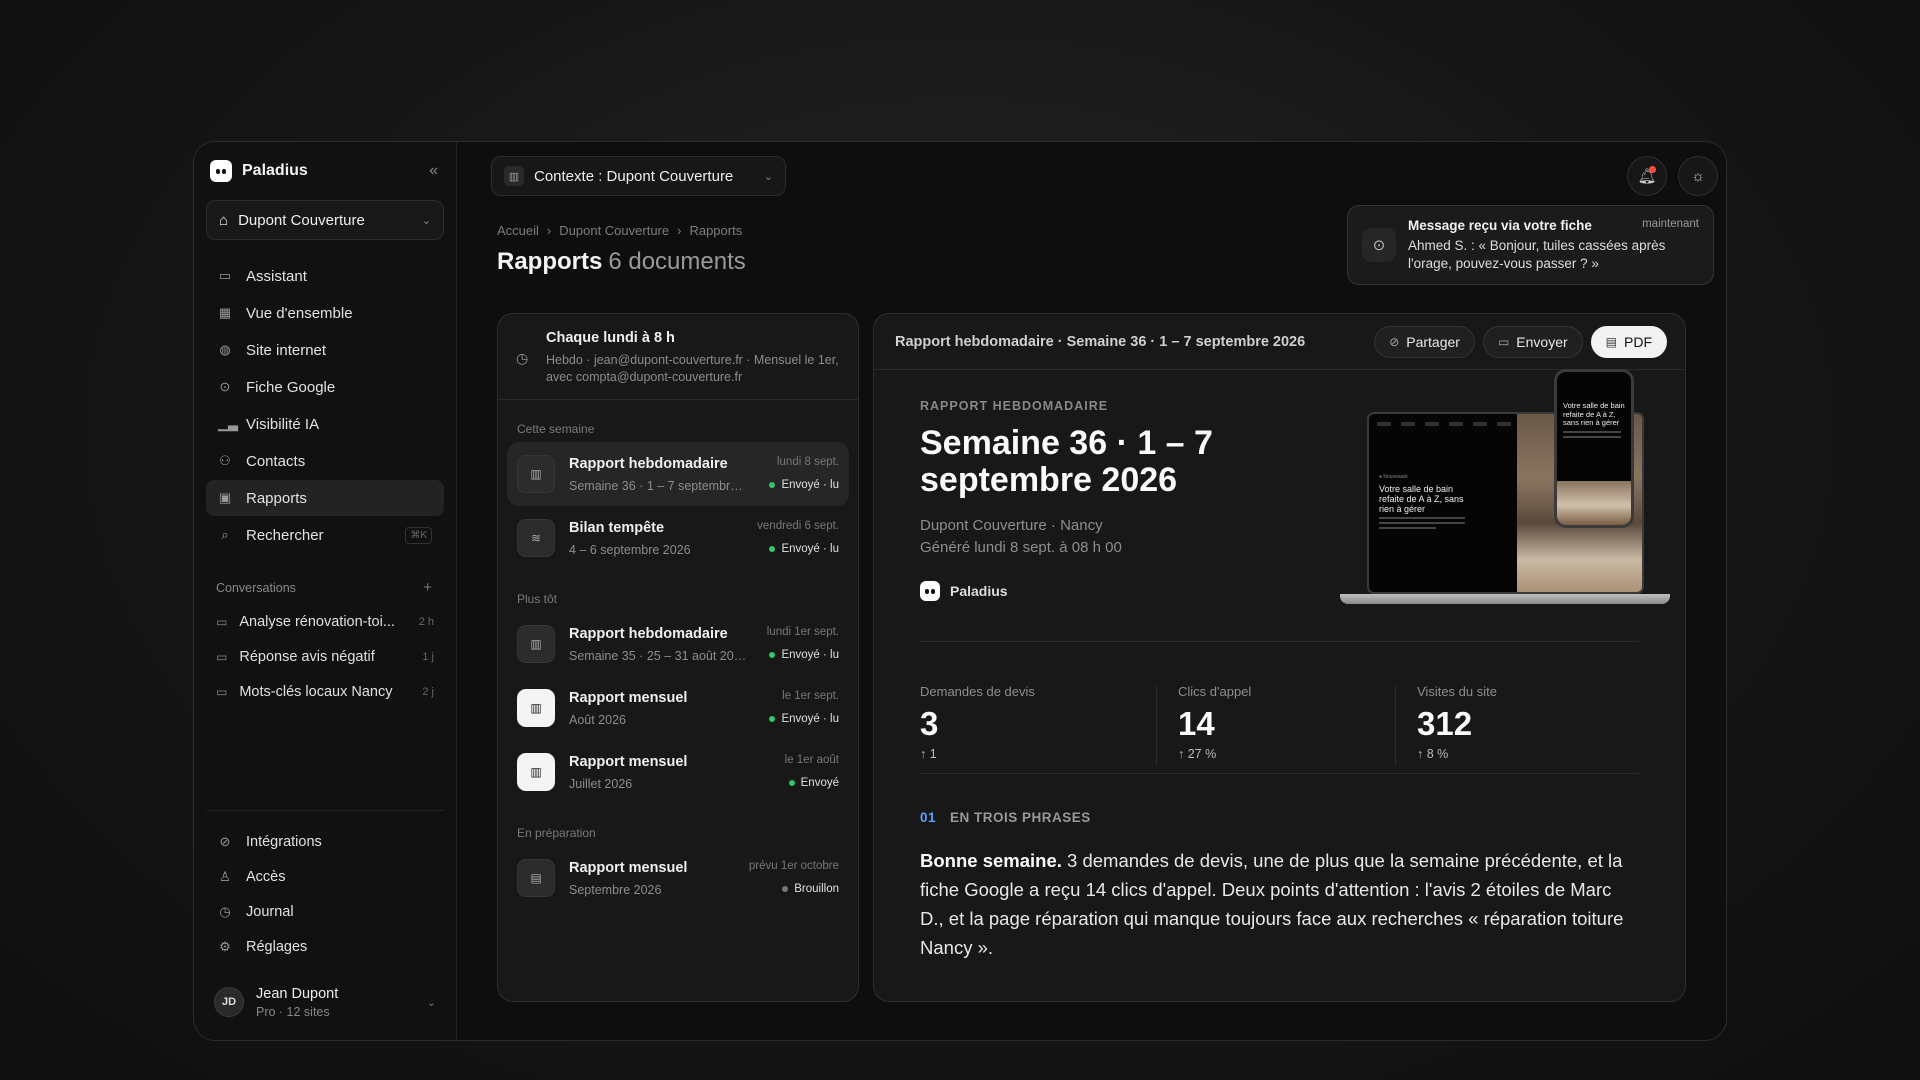 The width and height of the screenshot is (1920, 1080). I want to click on workspace-switcher: ⌂ Dupont Couverture ⌄, so click(325, 220).